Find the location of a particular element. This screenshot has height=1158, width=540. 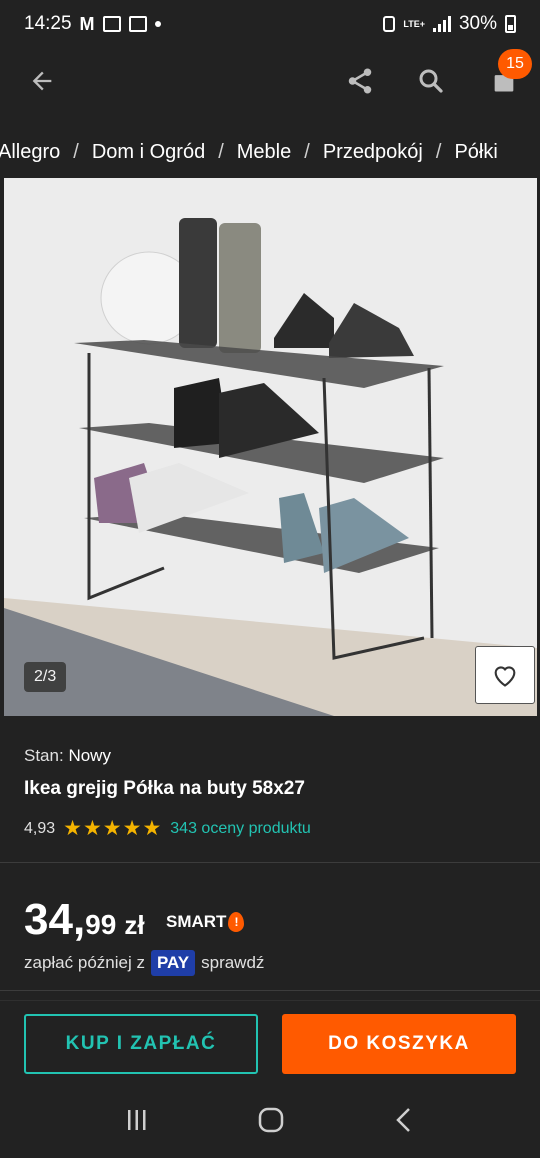

share-button is located at coordinates (360, 81).